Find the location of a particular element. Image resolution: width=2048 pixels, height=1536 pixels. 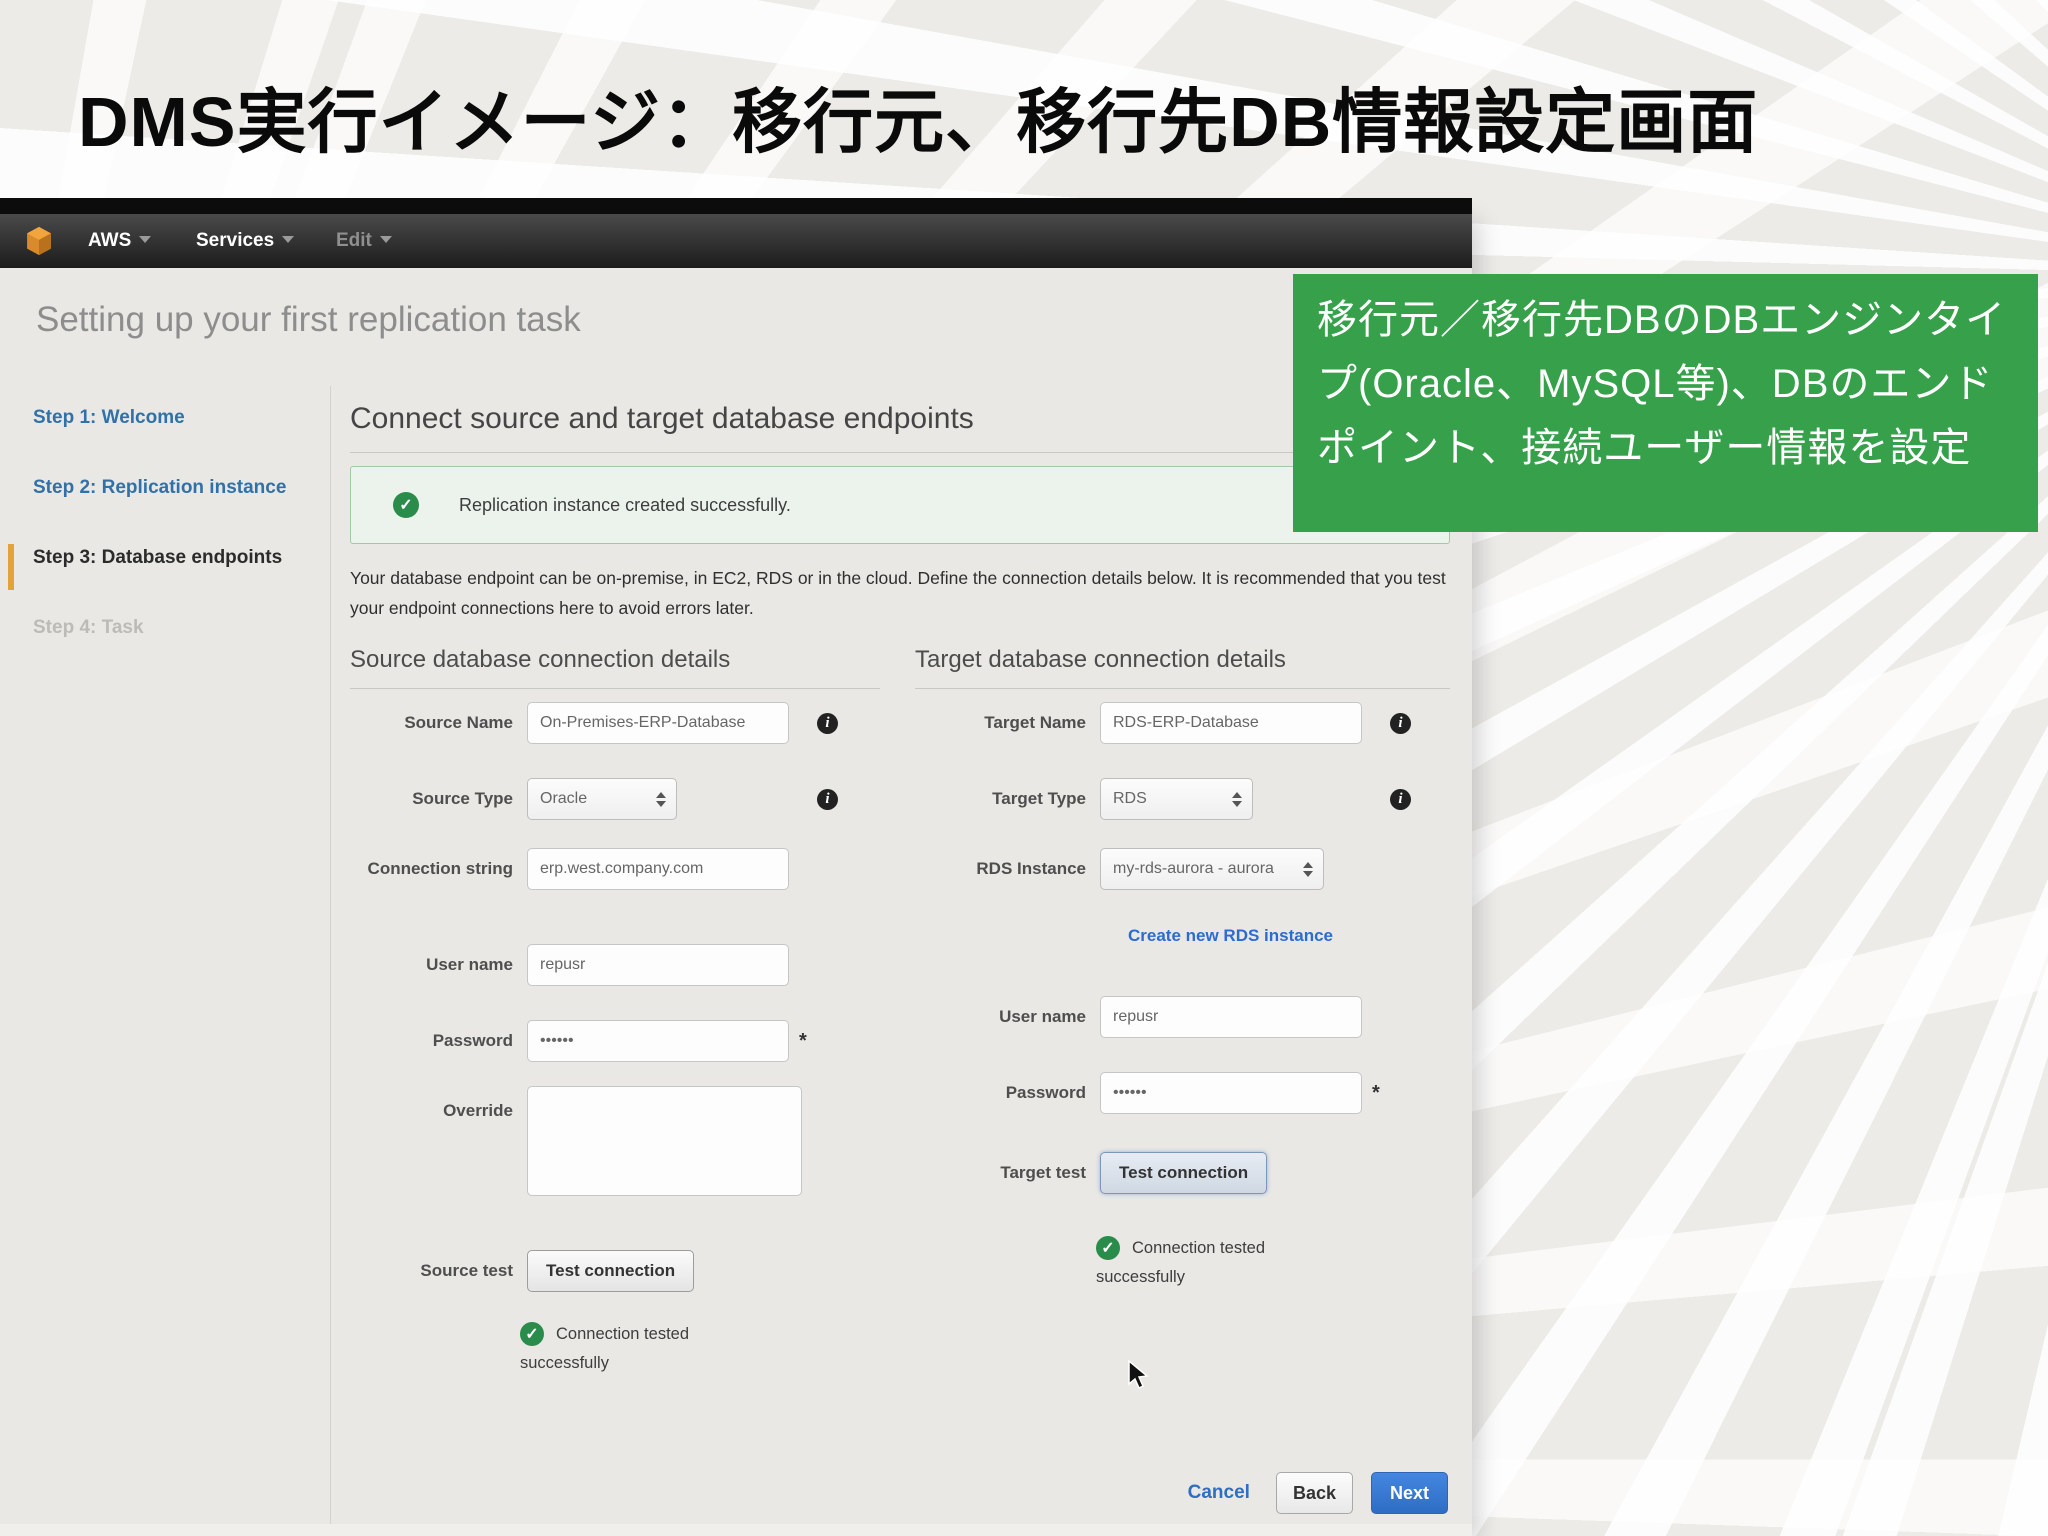

field-rds-instance: RDS Instance my-rds-aurora - aurora is located at coordinates (1208, 869).